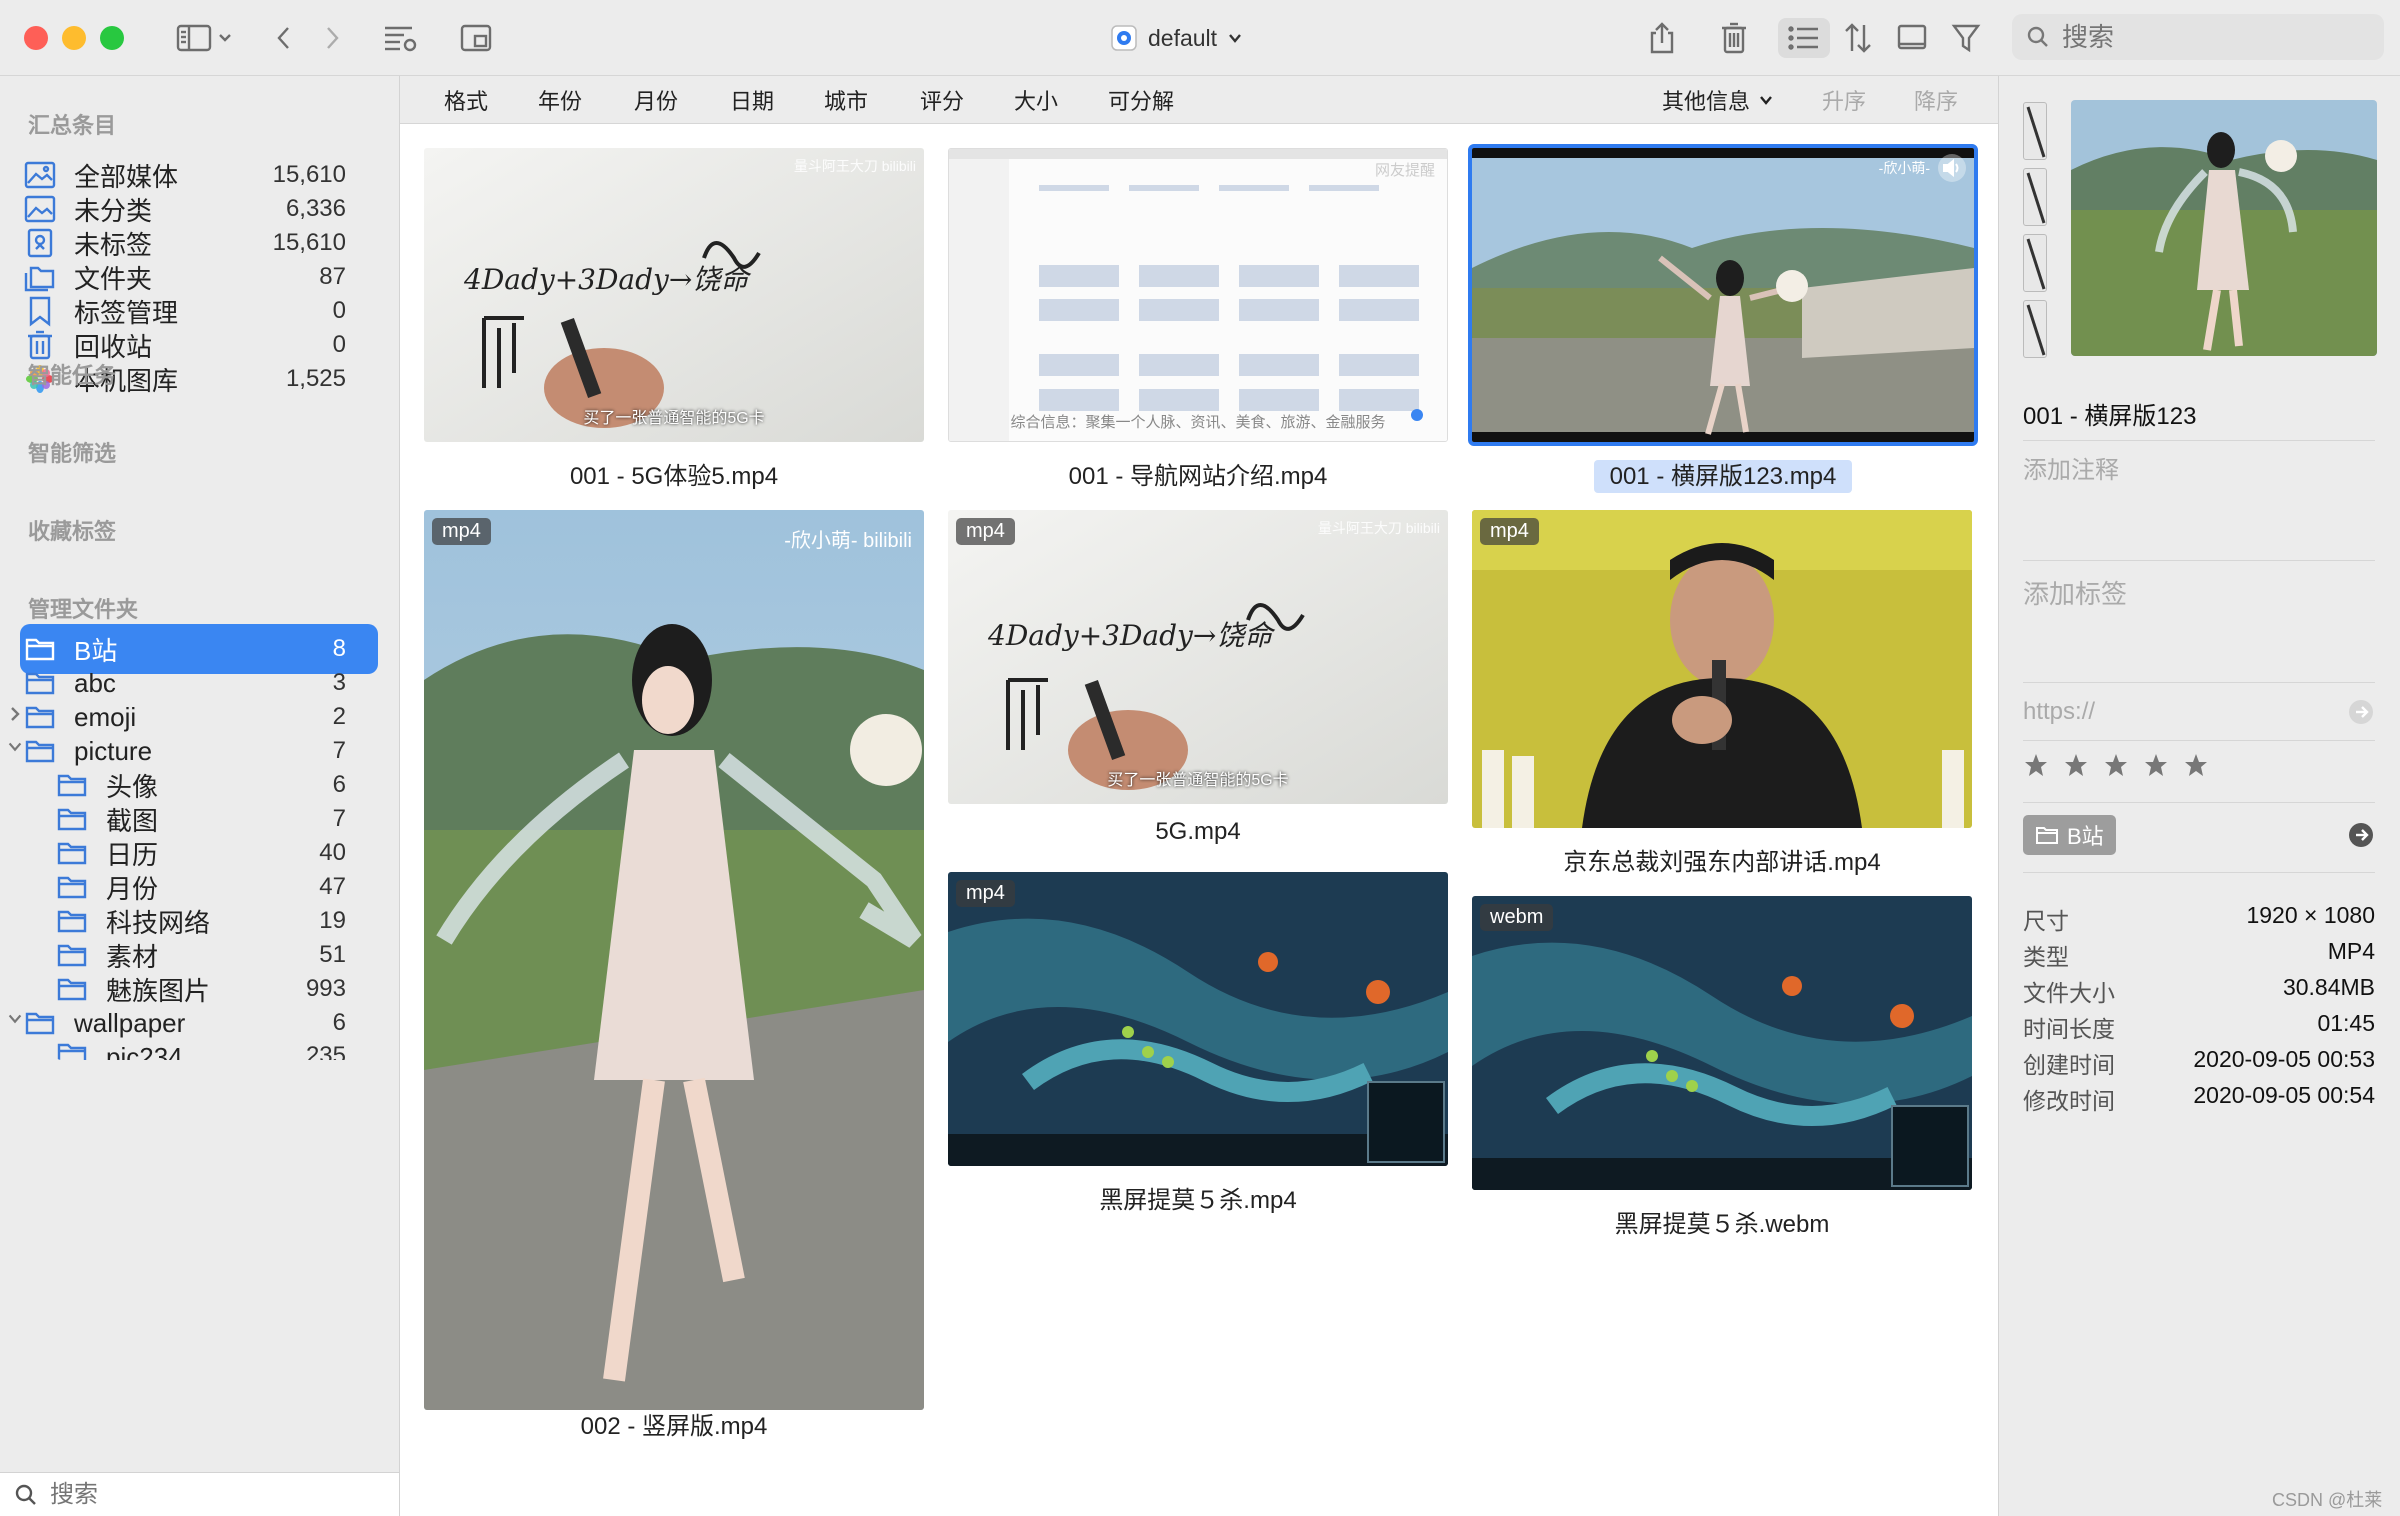  I want to click on meta-value: MP4, so click(2351, 951).